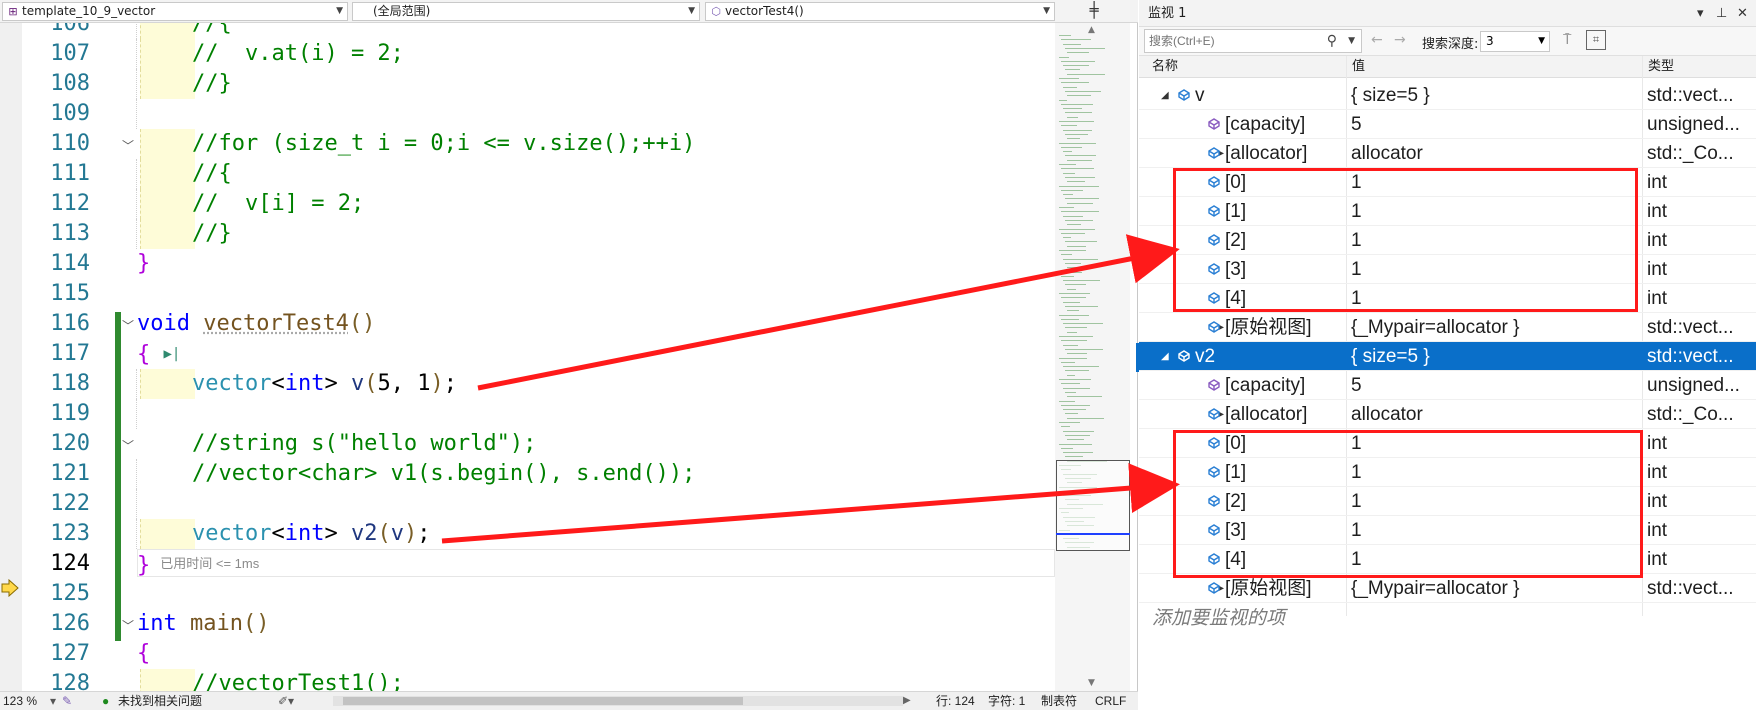 This screenshot has height=710, width=1756. What do you see at coordinates (1092, 357) in the screenshot?
I see `vertical-scrollbar-map` at bounding box center [1092, 357].